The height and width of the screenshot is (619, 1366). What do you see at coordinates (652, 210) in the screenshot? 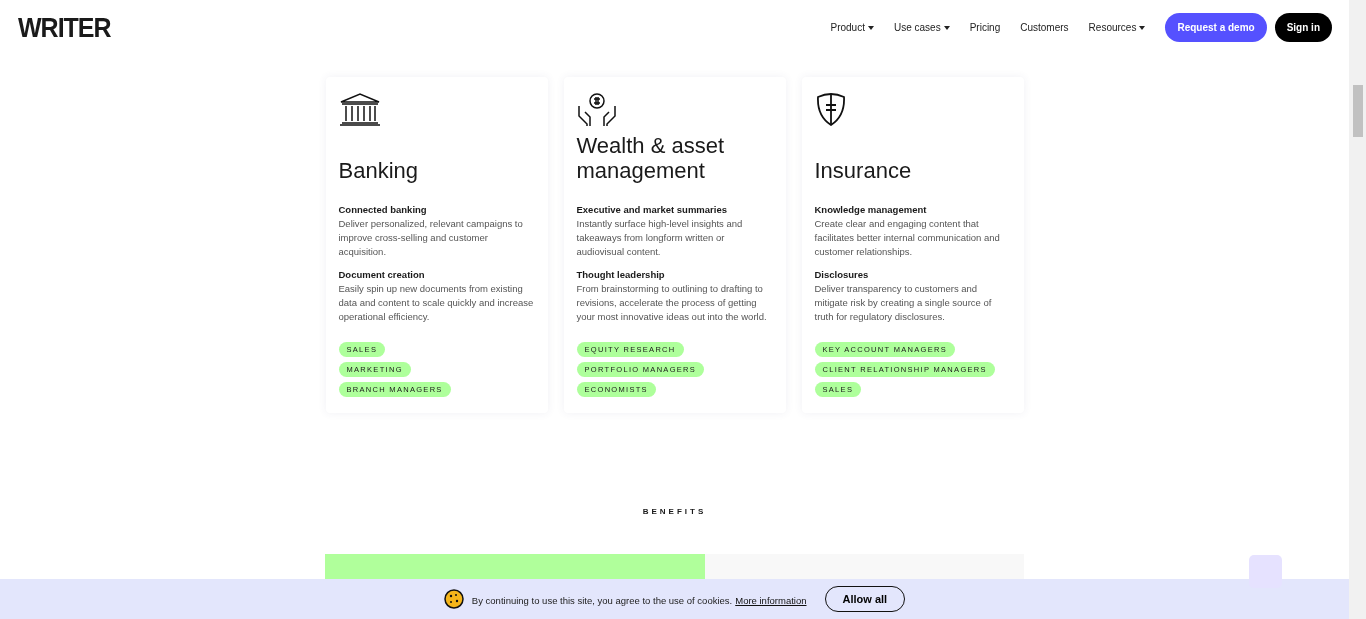
I see `section-heading: Executive and market summaries` at bounding box center [652, 210].